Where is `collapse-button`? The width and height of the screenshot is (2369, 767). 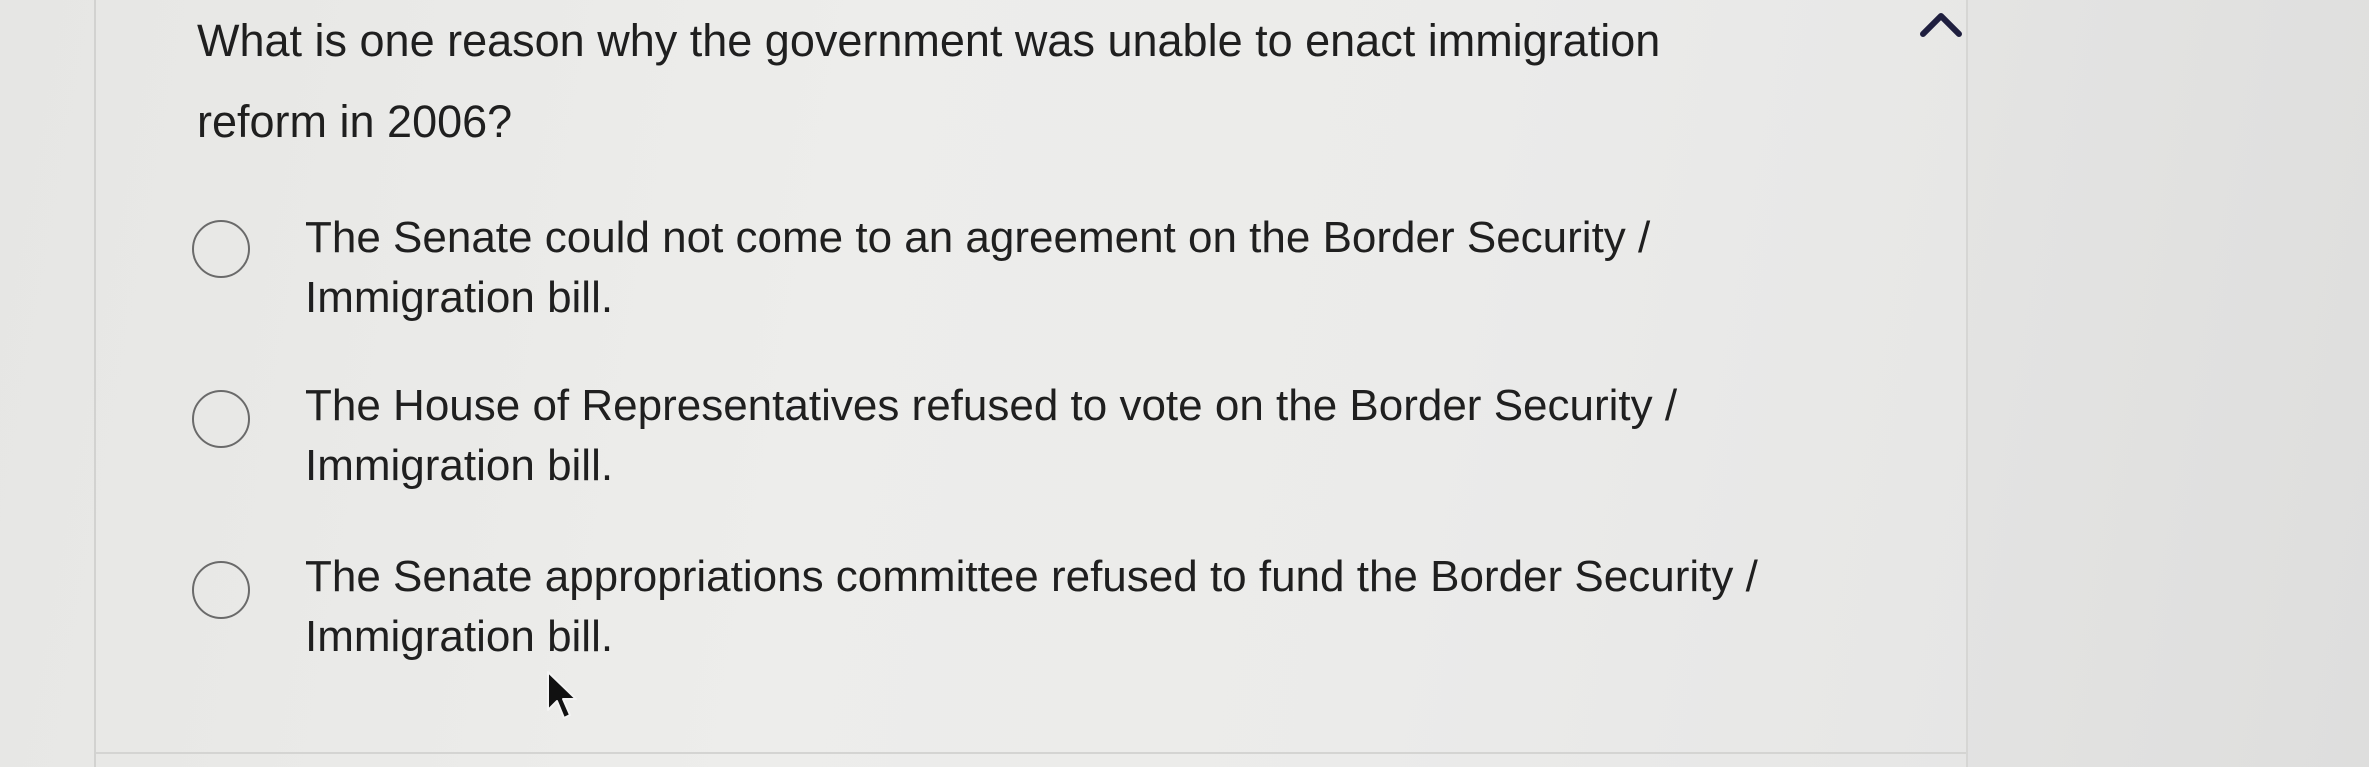 collapse-button is located at coordinates (1941, 26).